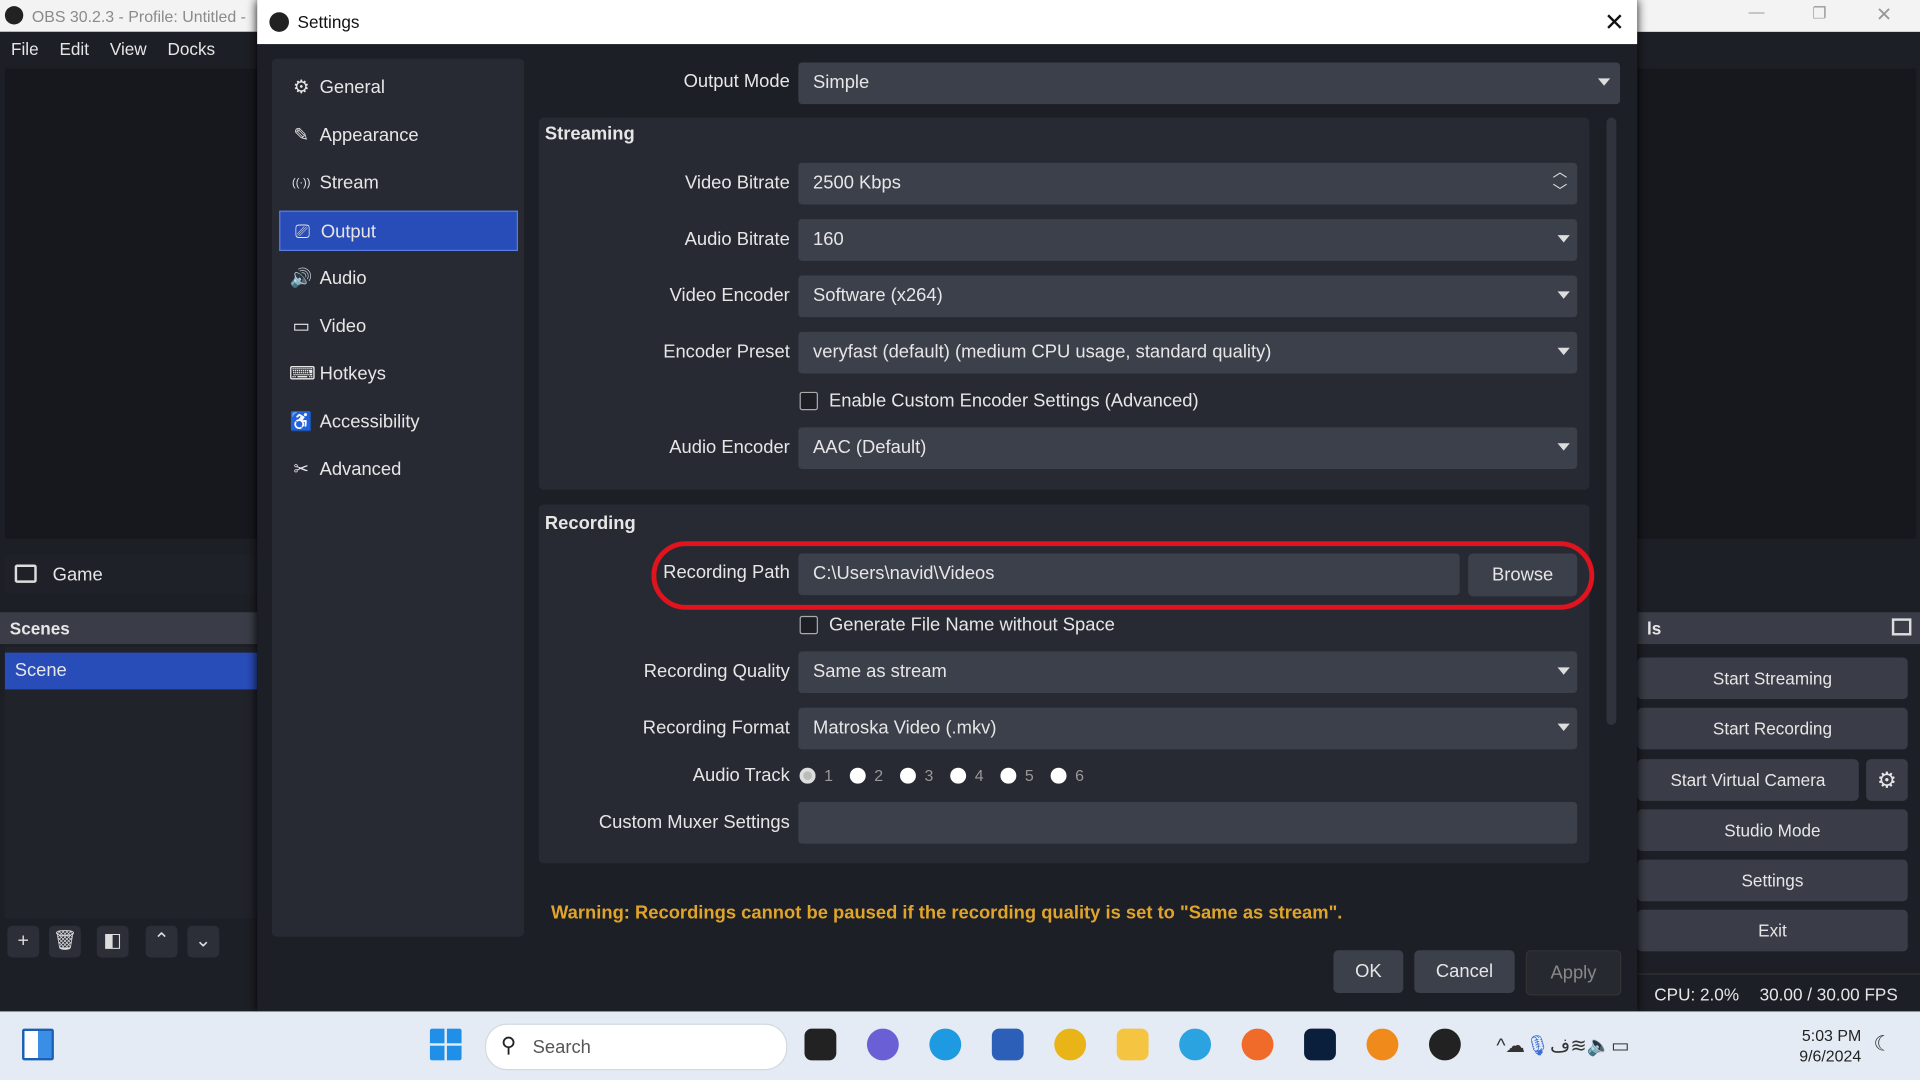 This screenshot has width=1920, height=1080. I want to click on teams-icon, so click(882, 1044).